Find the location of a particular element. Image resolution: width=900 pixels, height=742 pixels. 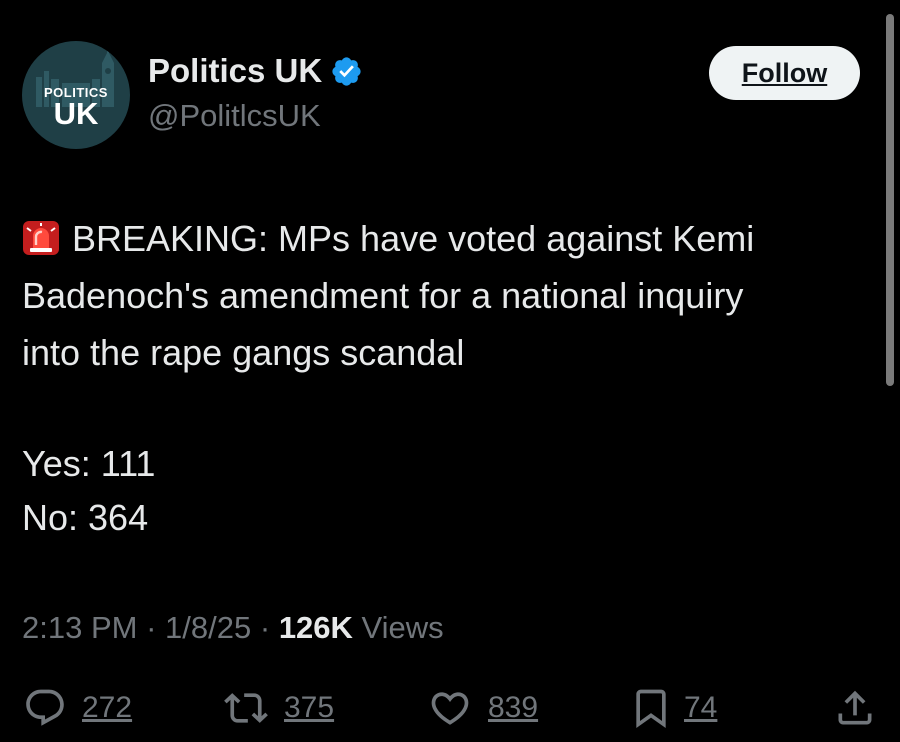

tweet-time: 2:13 PM is located at coordinates (79, 627).